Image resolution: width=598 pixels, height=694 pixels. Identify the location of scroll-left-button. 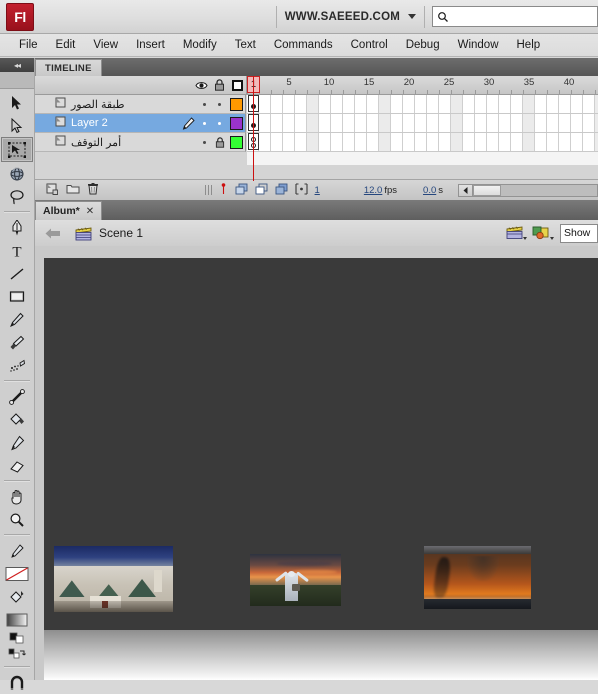
(466, 190).